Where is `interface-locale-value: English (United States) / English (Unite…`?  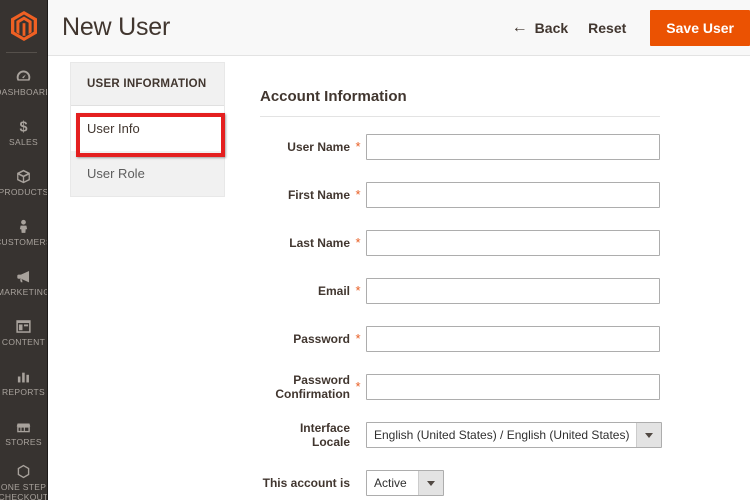
interface-locale-value: English (United States) / English (Unite… is located at coordinates (502, 435).